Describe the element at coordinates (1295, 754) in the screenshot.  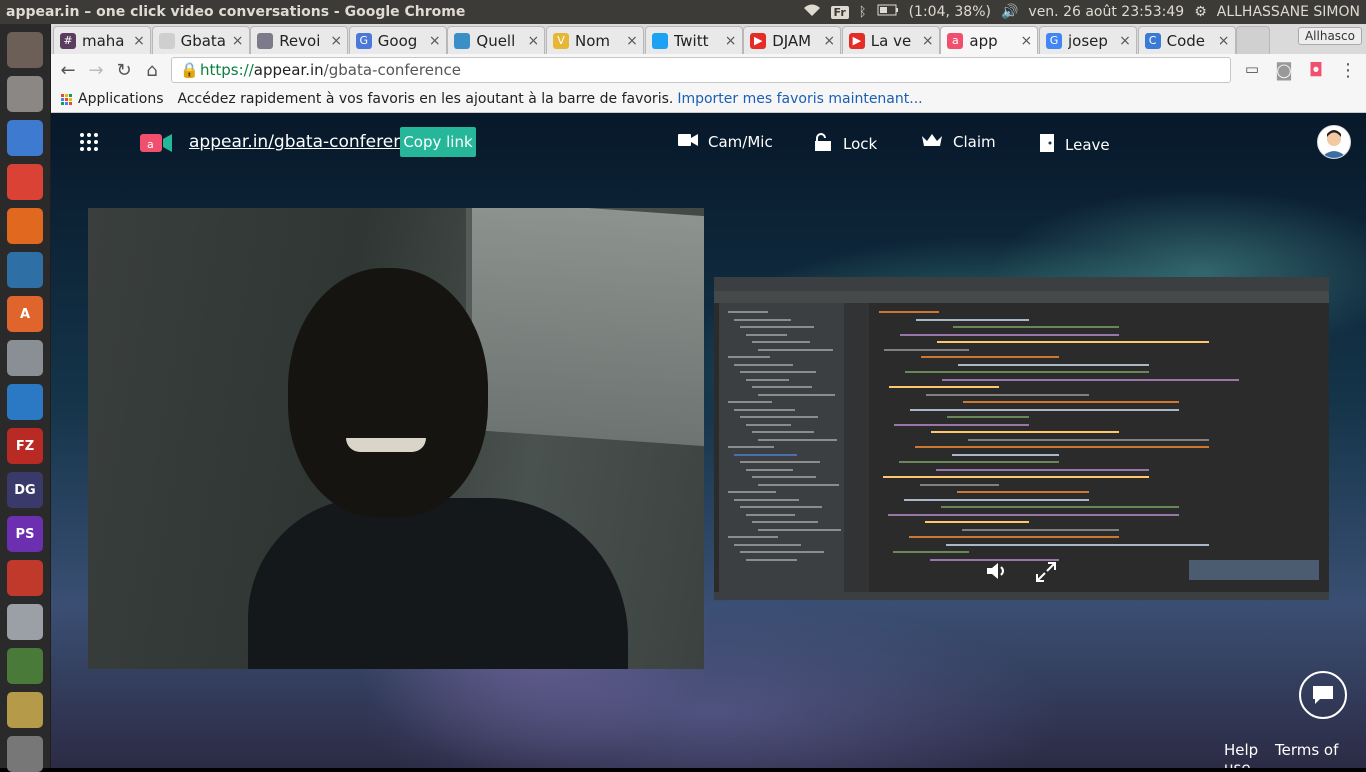
I see `room-footer: Help Terms of use` at that location.